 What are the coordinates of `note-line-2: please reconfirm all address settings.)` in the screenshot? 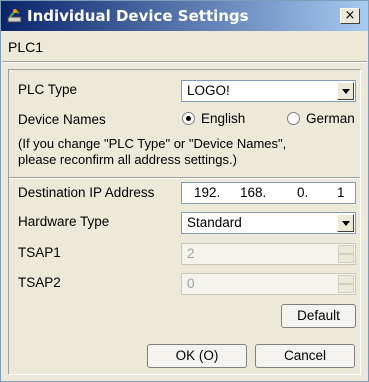 It's located at (127, 159).